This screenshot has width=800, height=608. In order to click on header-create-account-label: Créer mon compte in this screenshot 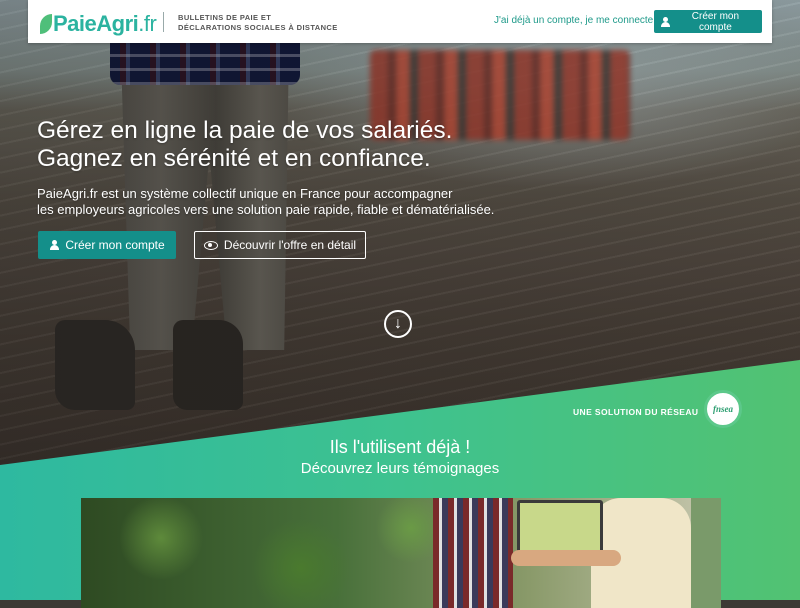, I will do `click(715, 21)`.